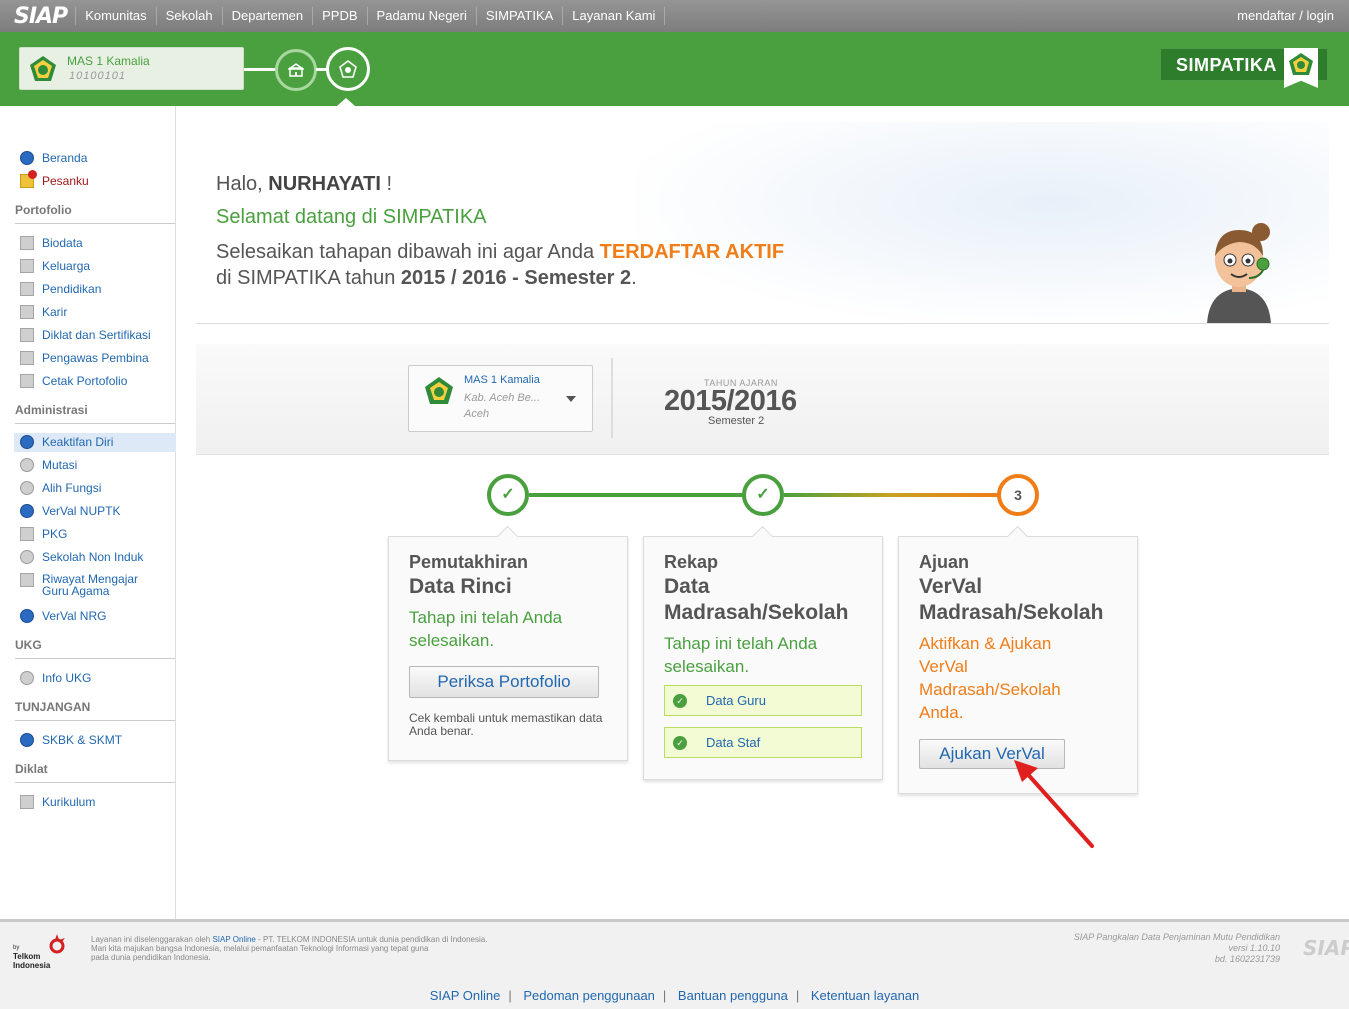 The width and height of the screenshot is (1349, 1009). What do you see at coordinates (131, 68) in the screenshot?
I see `school-card: MAS 1 Kamalia 10100101` at bounding box center [131, 68].